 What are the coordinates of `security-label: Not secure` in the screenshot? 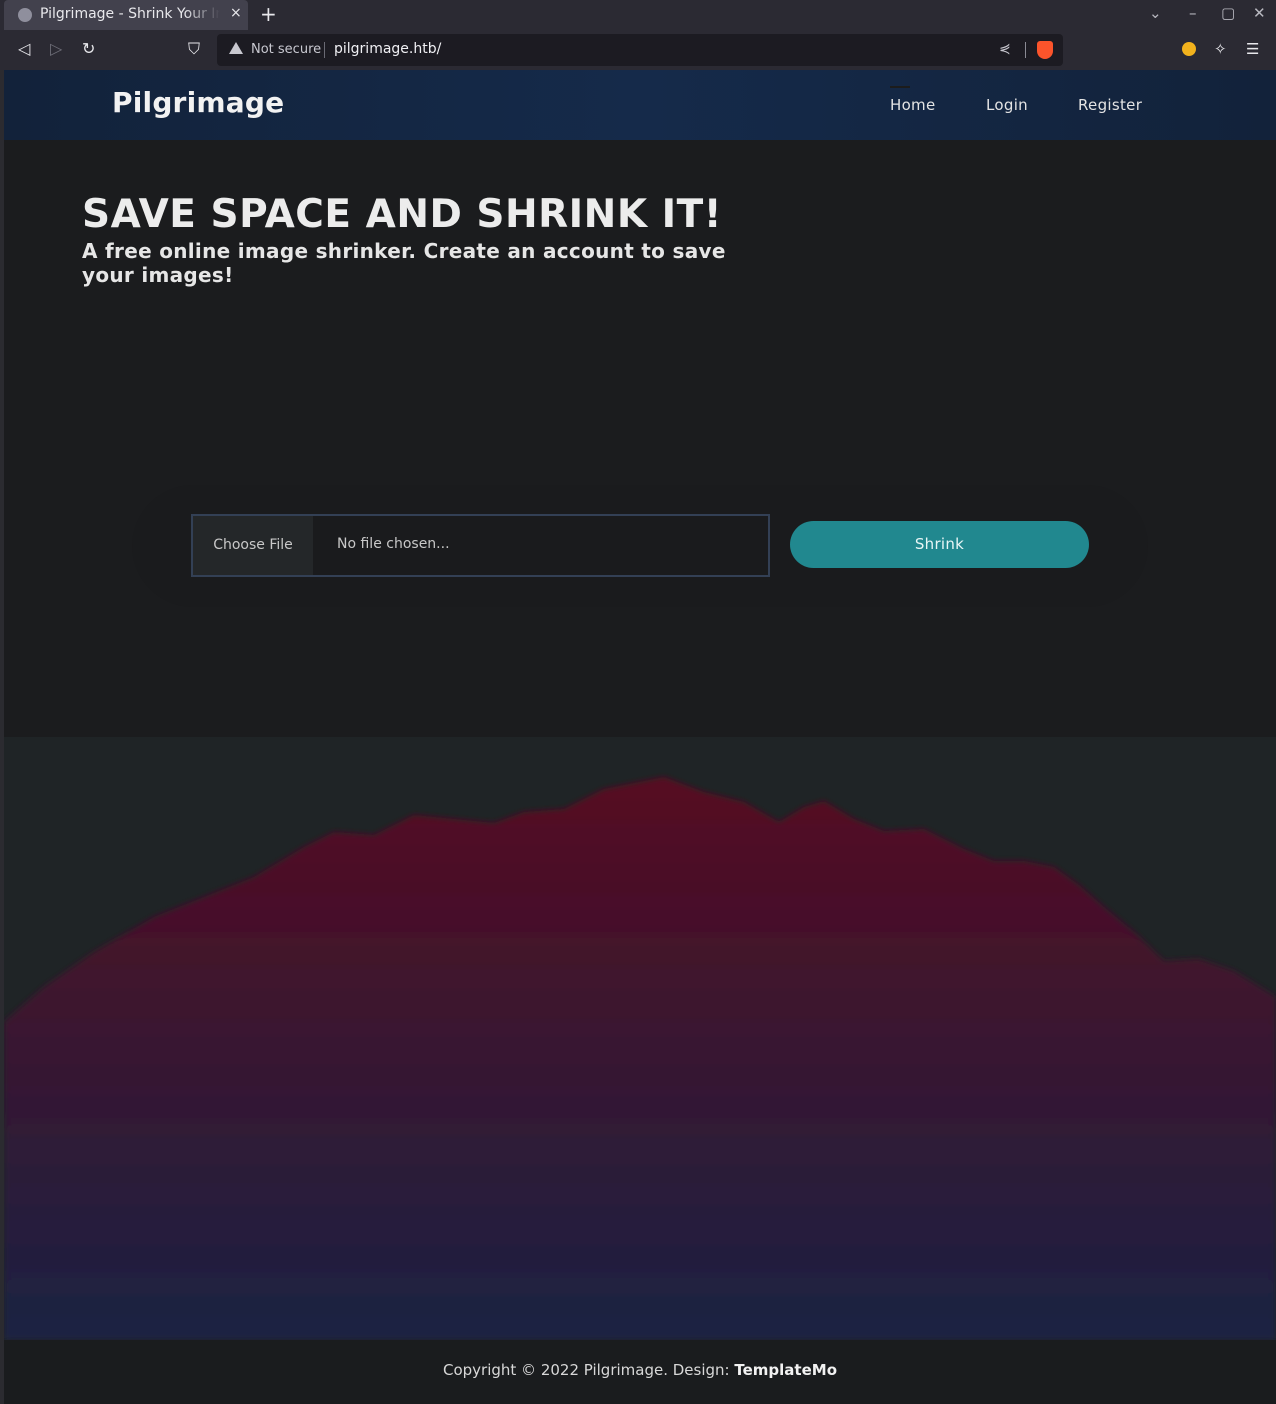 It's located at (286, 49).